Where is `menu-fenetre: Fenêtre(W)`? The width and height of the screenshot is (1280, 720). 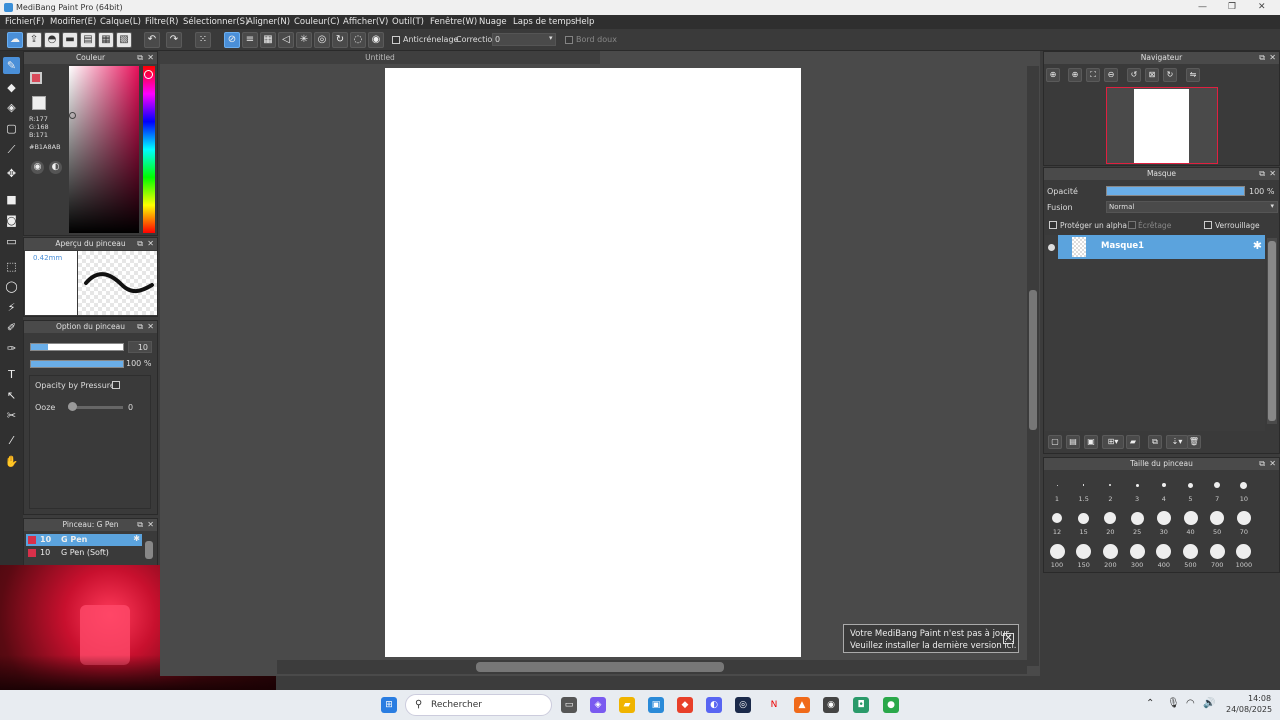
menu-fenetre: Fenêtre(W) is located at coordinates (453, 22).